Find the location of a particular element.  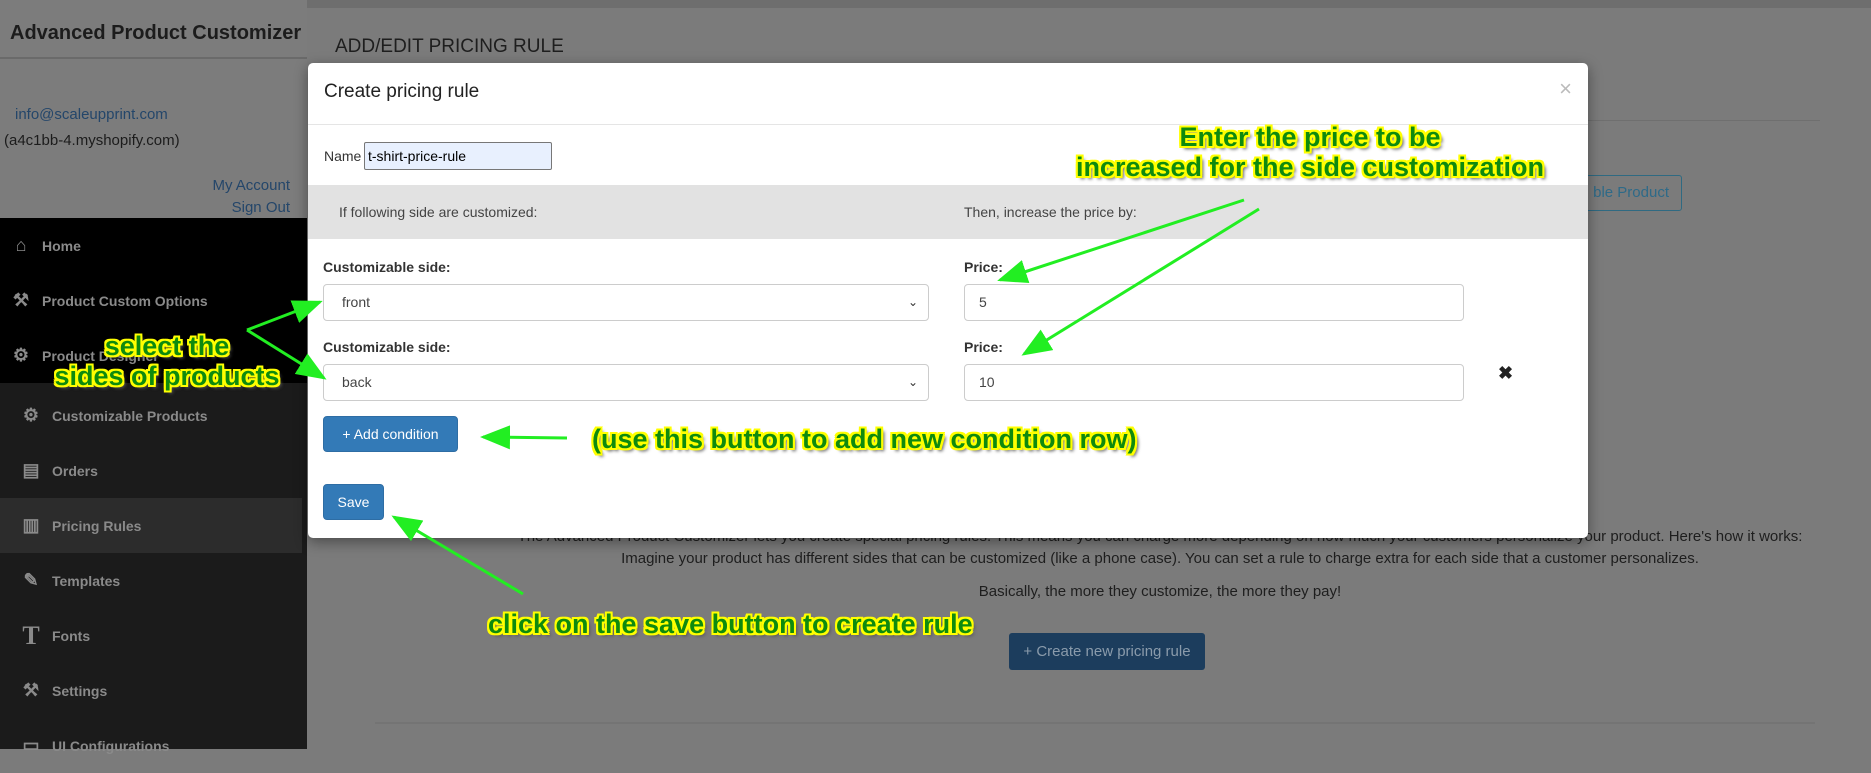

account-email: info@scaleupprint.com is located at coordinates (91, 114).